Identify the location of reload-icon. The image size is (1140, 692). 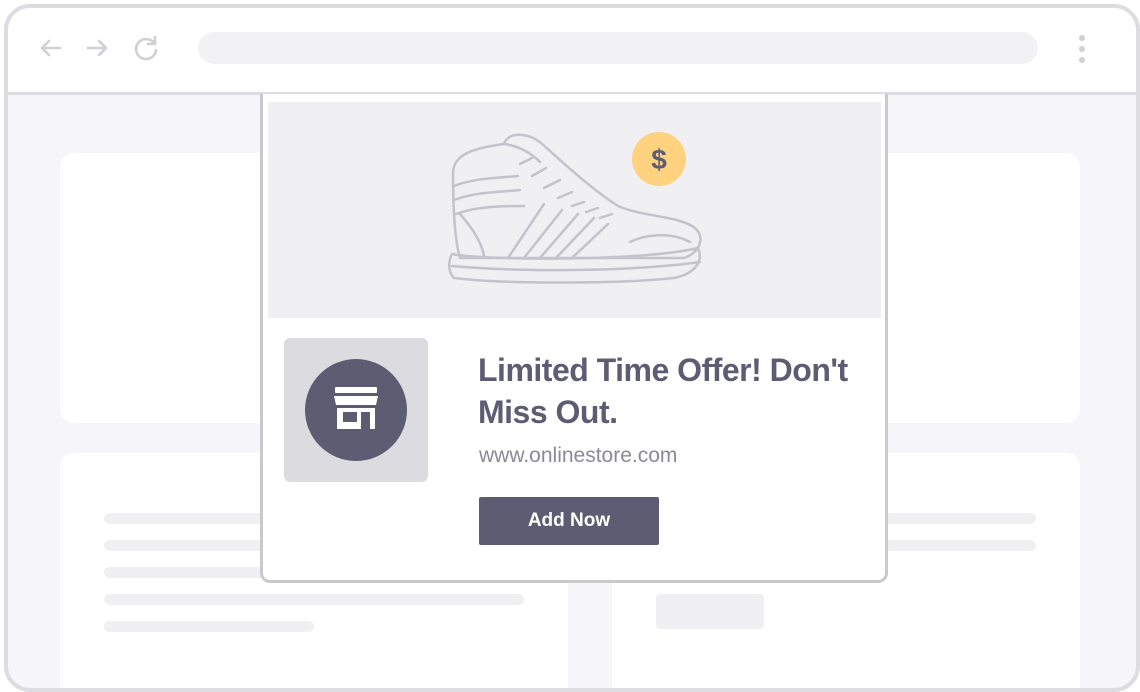
(146, 48).